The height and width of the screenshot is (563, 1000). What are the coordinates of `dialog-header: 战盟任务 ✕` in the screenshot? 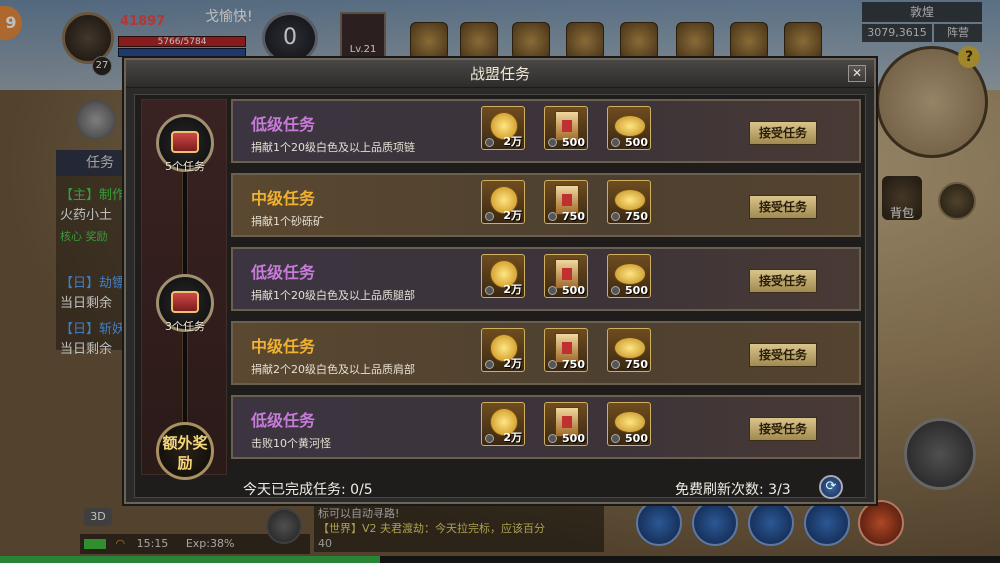 It's located at (500, 74).